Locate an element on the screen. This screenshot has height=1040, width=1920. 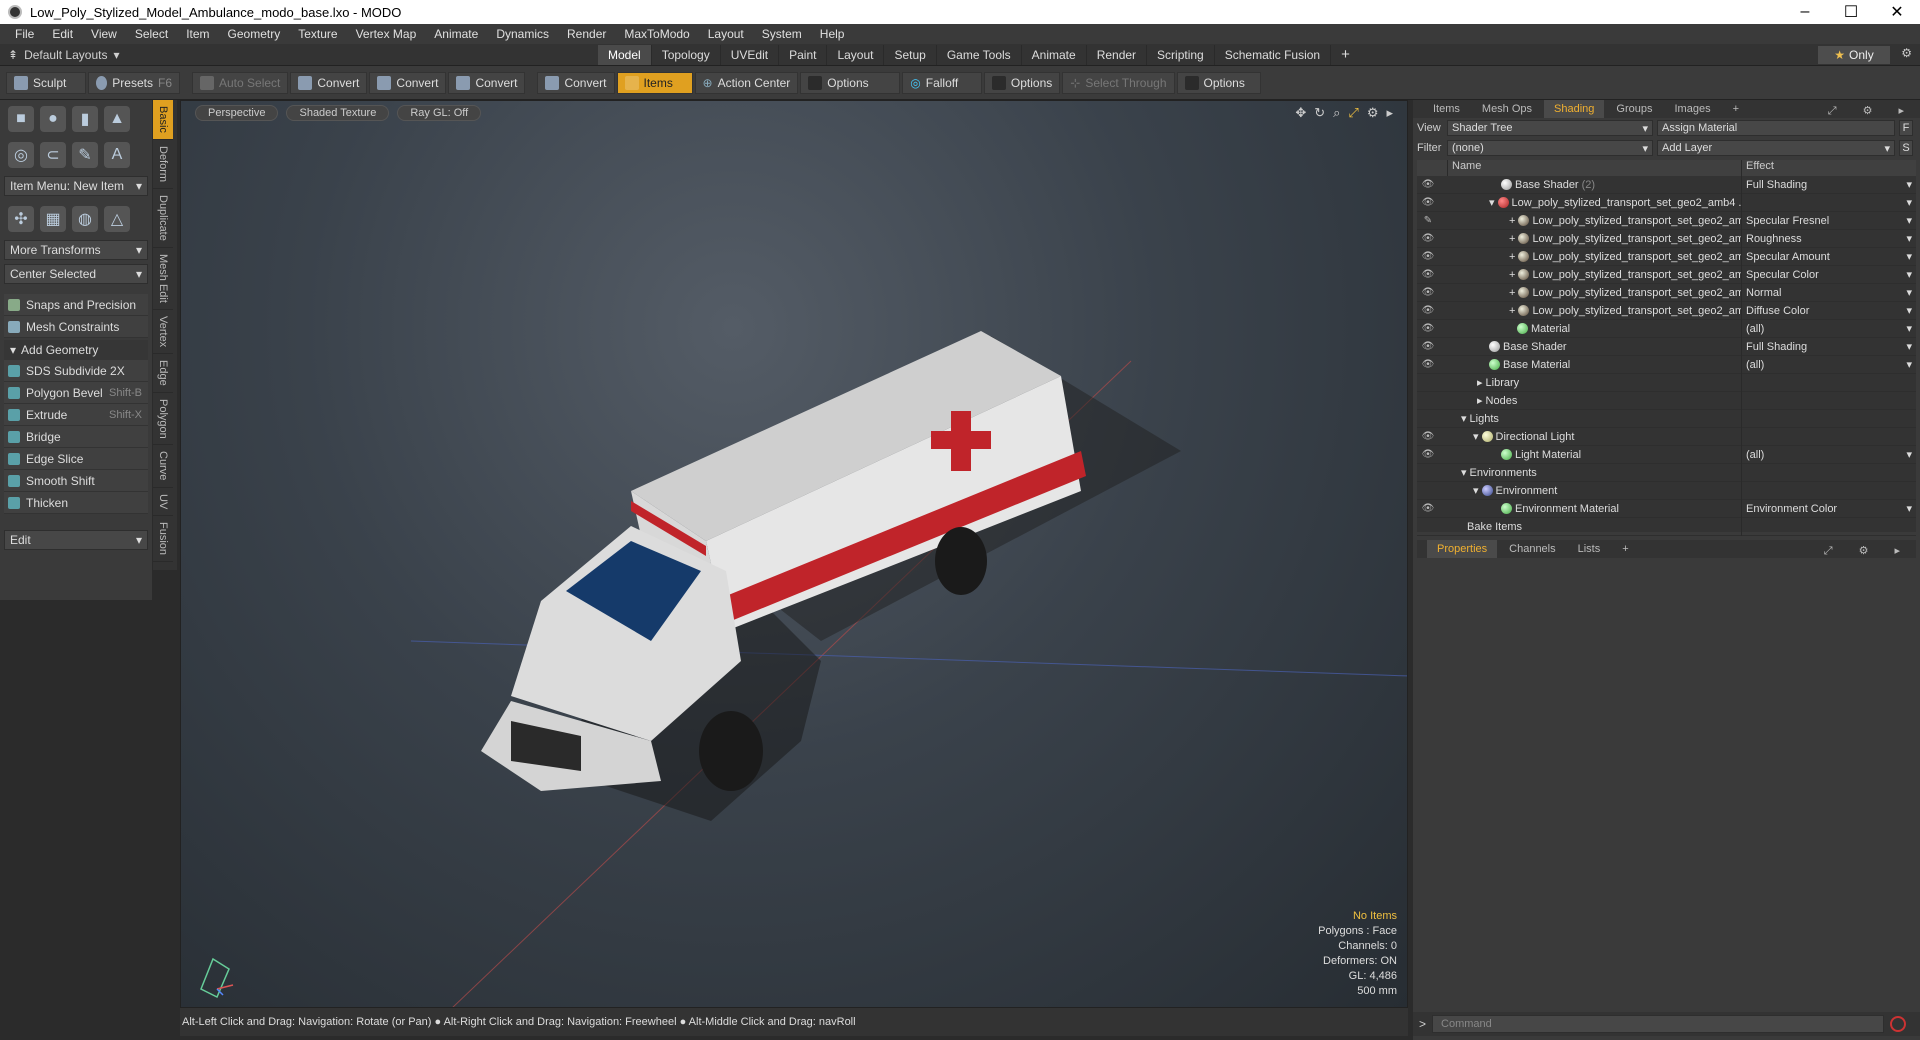
sculpt-button: Sculpt is located at coordinates (46, 82).